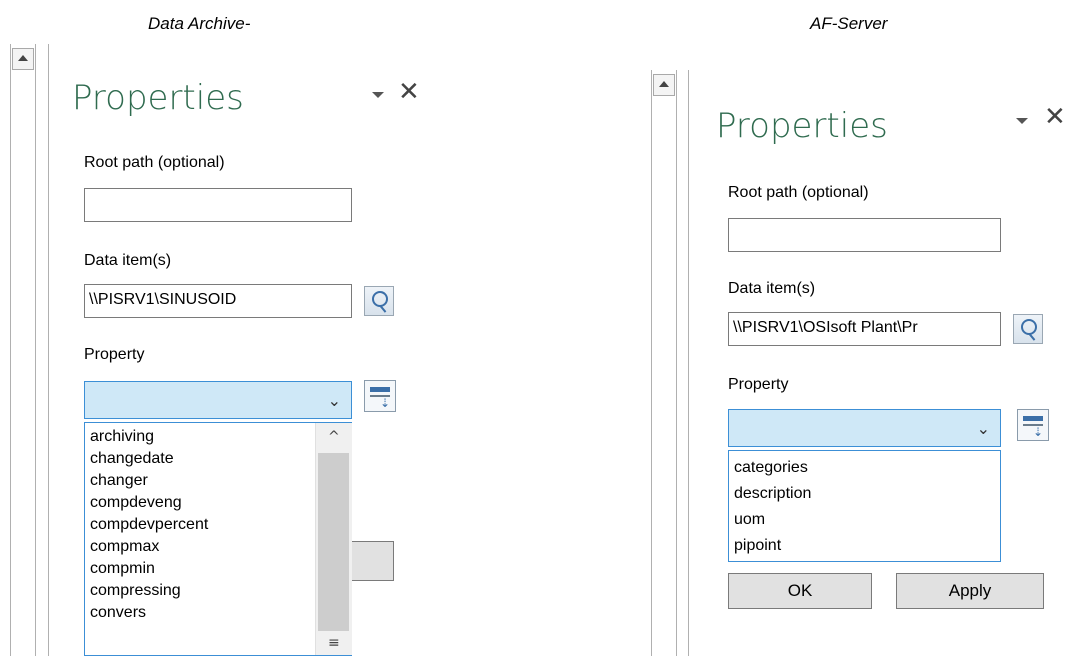 The image size is (1073, 656). I want to click on data-items-input: \\PISRV1\SINUSOID, so click(218, 301).